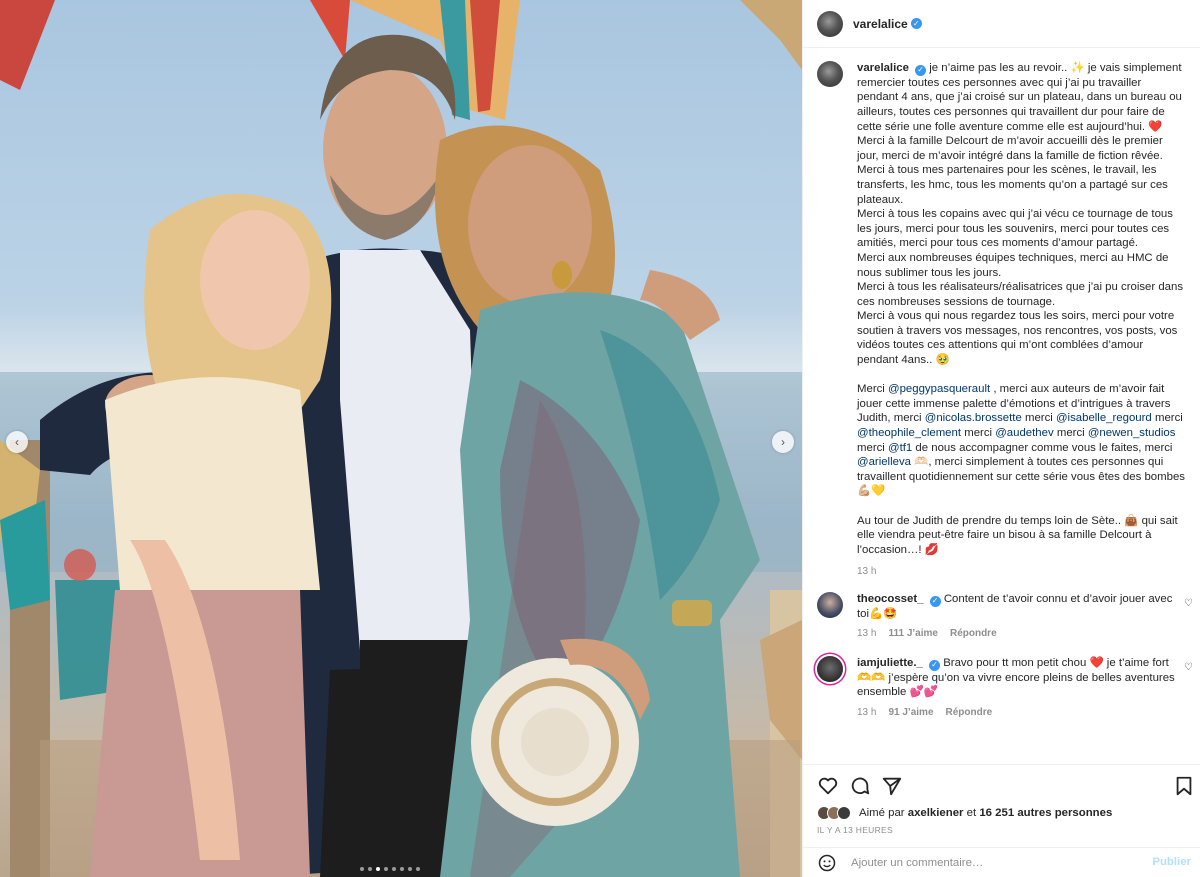 The height and width of the screenshot is (877, 1200). Describe the element at coordinates (996, 862) in the screenshot. I see `add-comment-input` at that location.